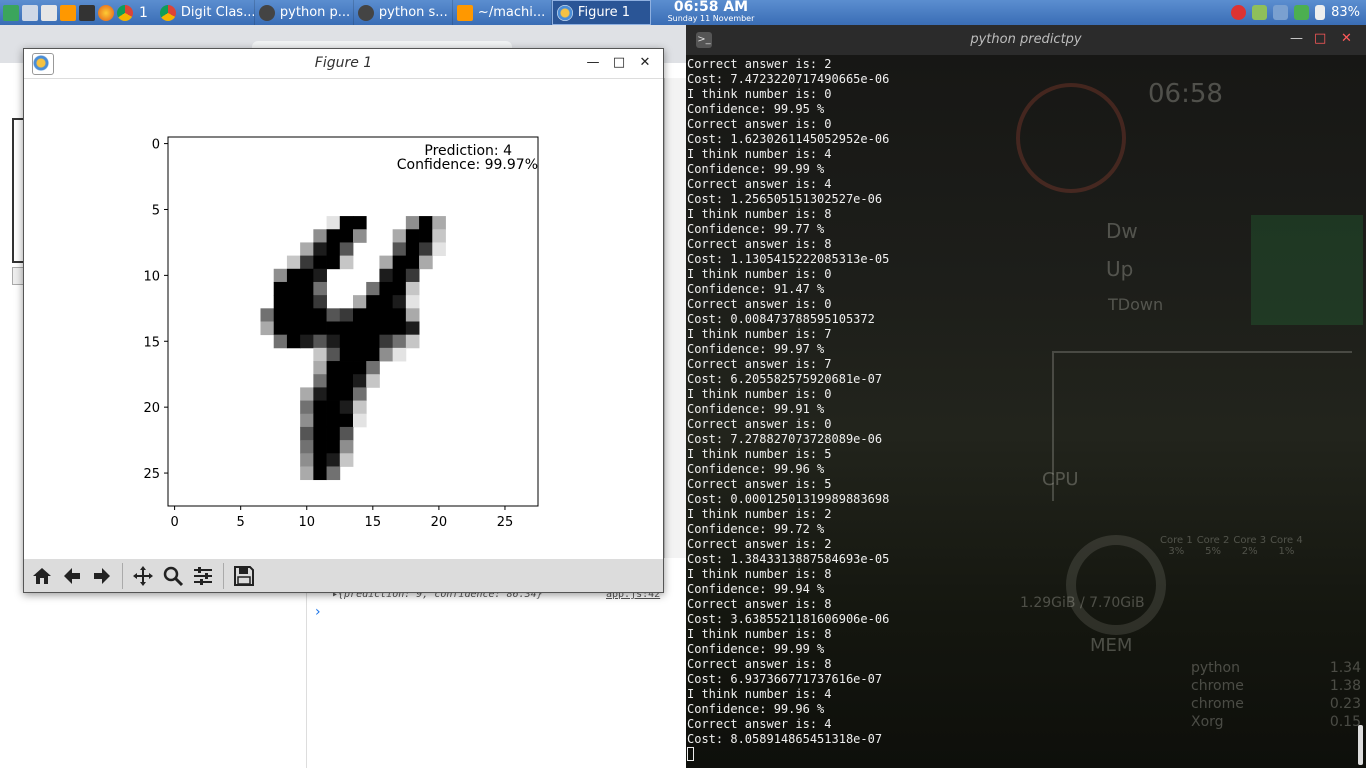 This screenshot has width=1366, height=768. I want to click on workspace-number: 1, so click(143, 13).